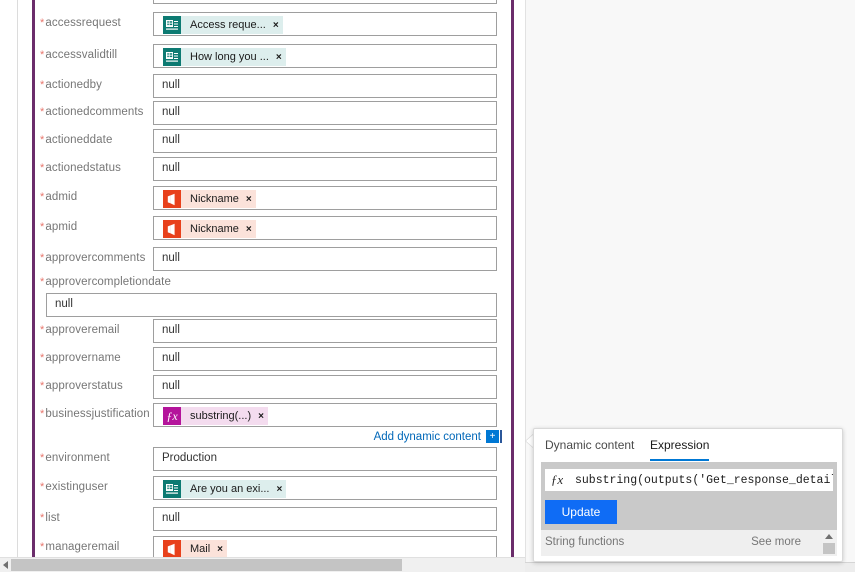 The height and width of the screenshot is (572, 855). What do you see at coordinates (325, 86) in the screenshot?
I see `field-input-actionedby: null` at bounding box center [325, 86].